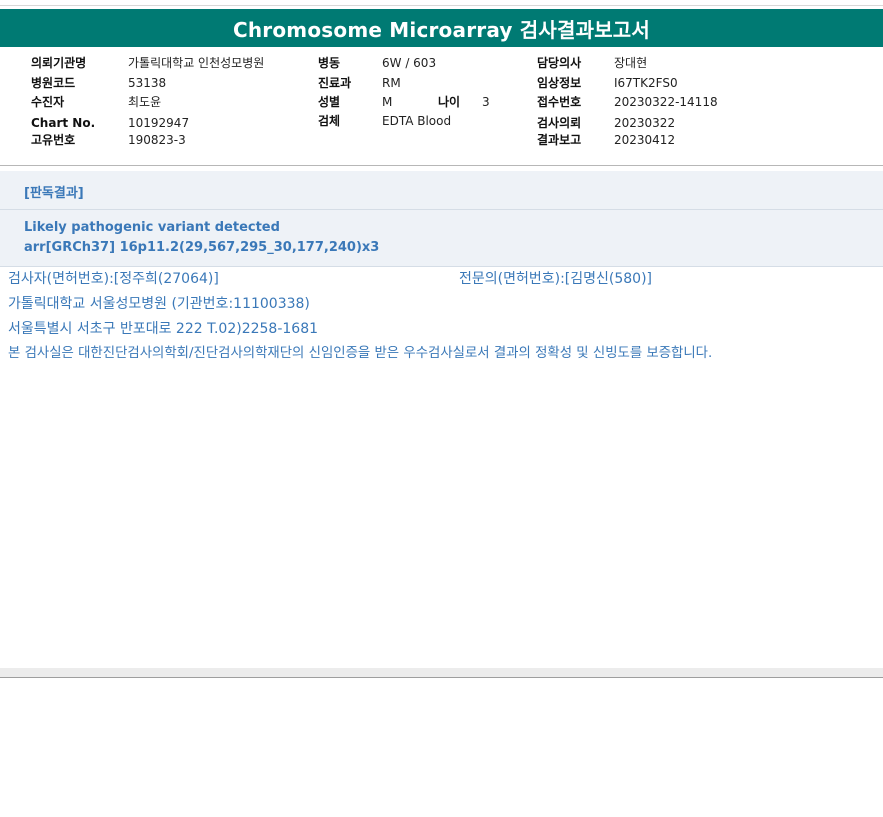  What do you see at coordinates (53, 83) in the screenshot?
I see `hospital-code-label: 병원코드` at bounding box center [53, 83].